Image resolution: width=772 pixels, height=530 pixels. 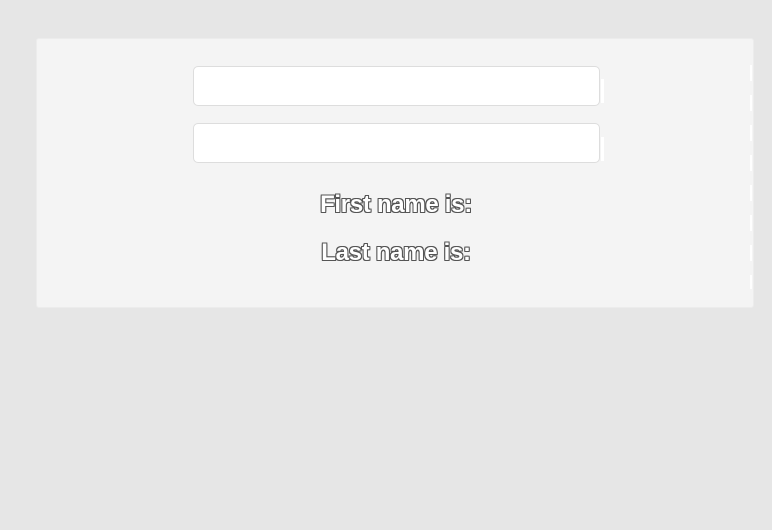 I want to click on first-name-field-edge, so click(x=602, y=91).